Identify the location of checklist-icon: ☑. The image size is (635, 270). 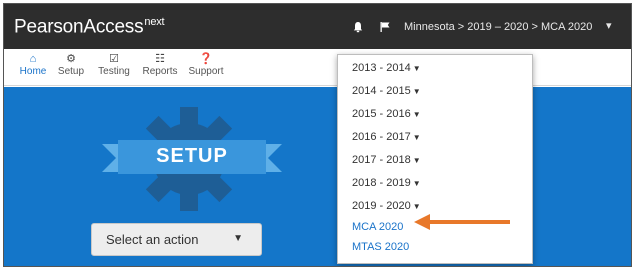
(114, 59).